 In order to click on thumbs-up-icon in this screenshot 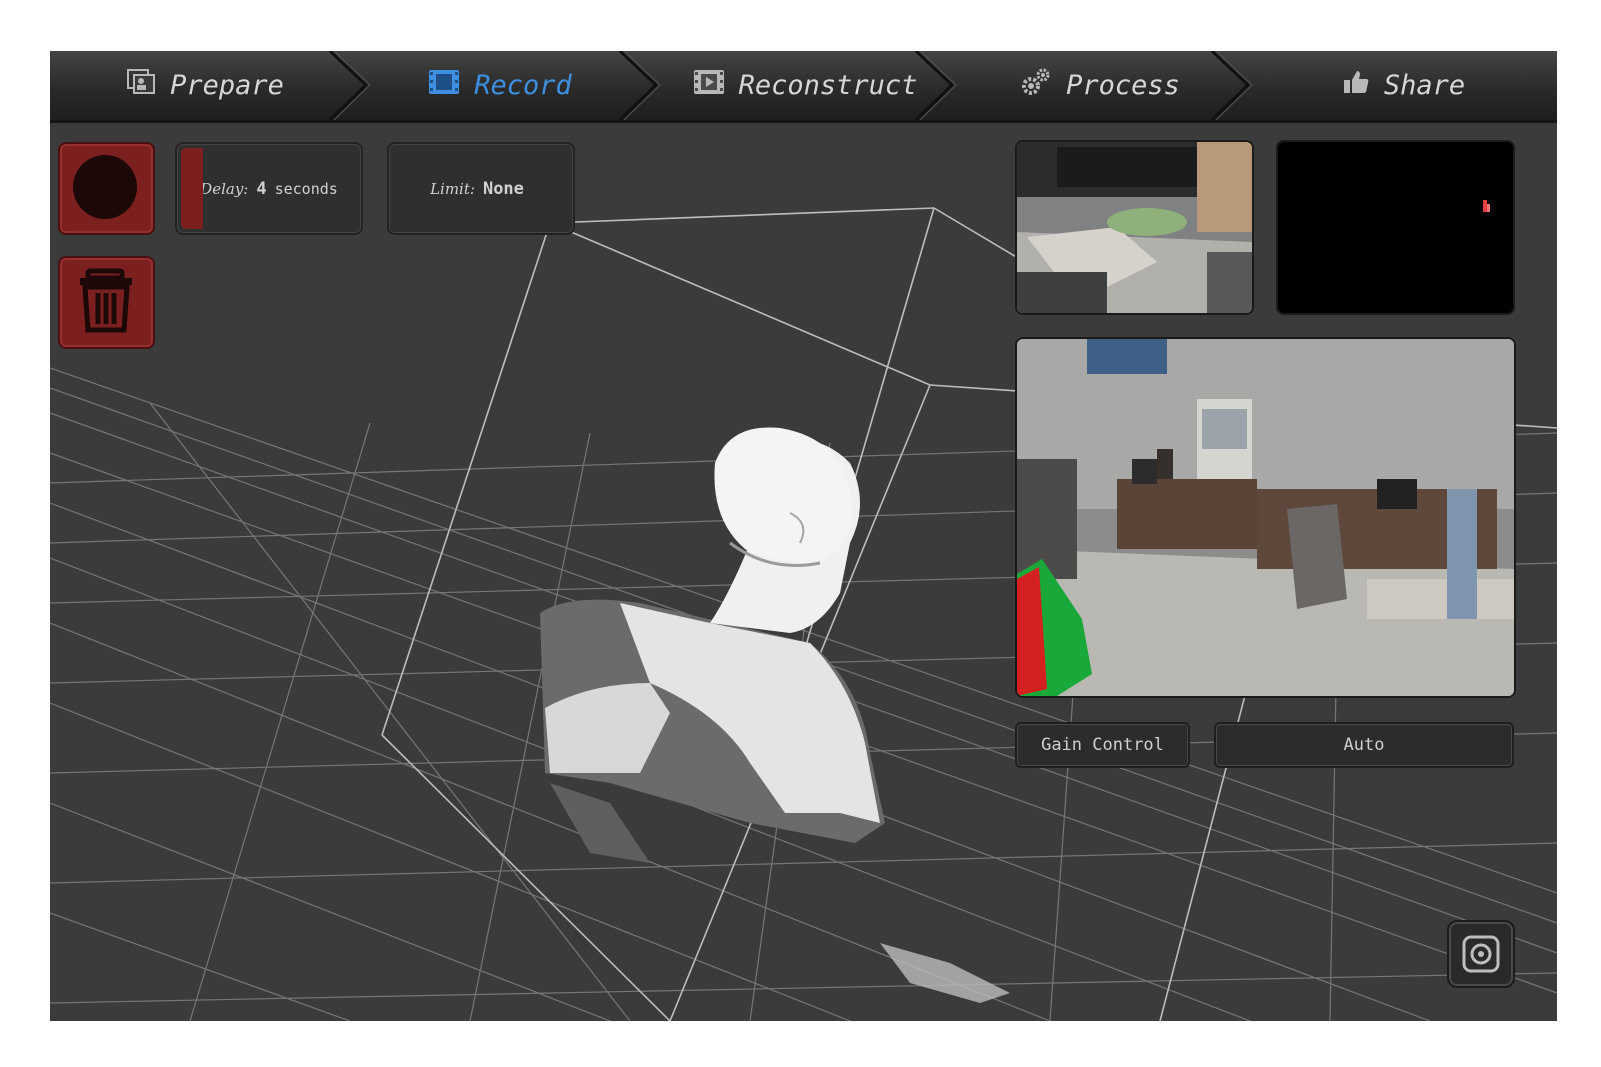, I will do `click(1356, 85)`.